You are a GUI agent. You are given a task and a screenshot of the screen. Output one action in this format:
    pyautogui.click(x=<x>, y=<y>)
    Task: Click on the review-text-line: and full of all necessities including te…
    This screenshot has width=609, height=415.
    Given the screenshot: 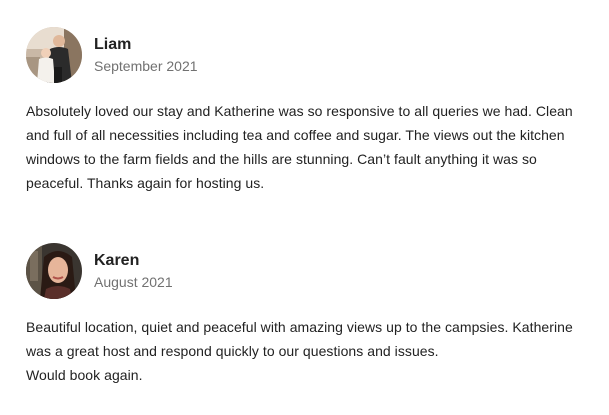 What is the action you would take?
    pyautogui.click(x=295, y=135)
    